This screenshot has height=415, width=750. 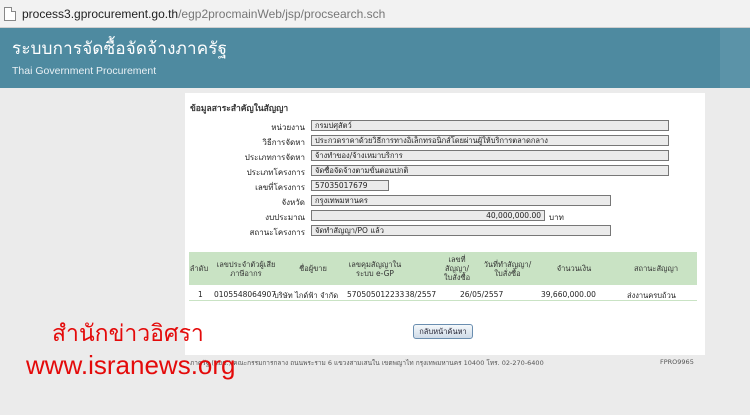 What do you see at coordinates (274, 157) in the screenshot?
I see `label-procurement-type: ประเภทการจัดหา` at bounding box center [274, 157].